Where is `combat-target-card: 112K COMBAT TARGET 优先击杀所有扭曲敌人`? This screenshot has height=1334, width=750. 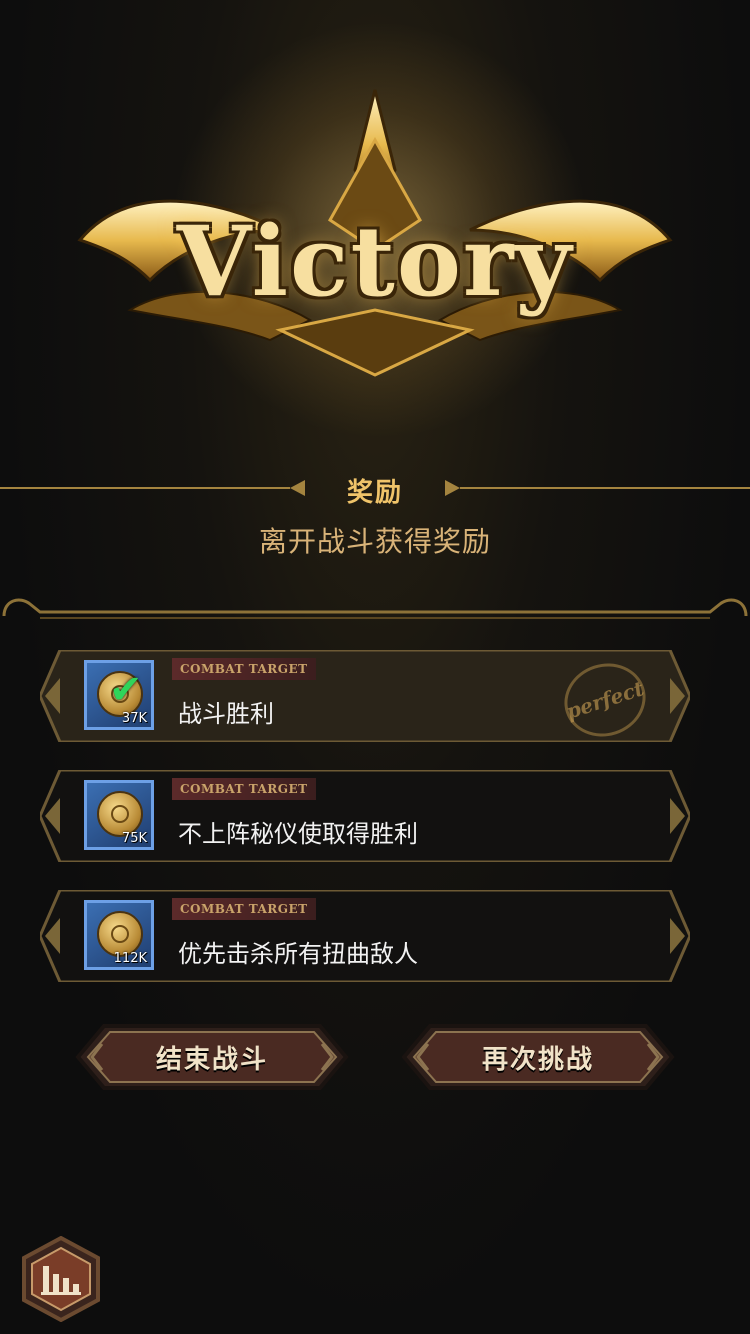
combat-target-card: 112K COMBAT TARGET 优先击杀所有扭曲敌人 is located at coordinates (365, 936).